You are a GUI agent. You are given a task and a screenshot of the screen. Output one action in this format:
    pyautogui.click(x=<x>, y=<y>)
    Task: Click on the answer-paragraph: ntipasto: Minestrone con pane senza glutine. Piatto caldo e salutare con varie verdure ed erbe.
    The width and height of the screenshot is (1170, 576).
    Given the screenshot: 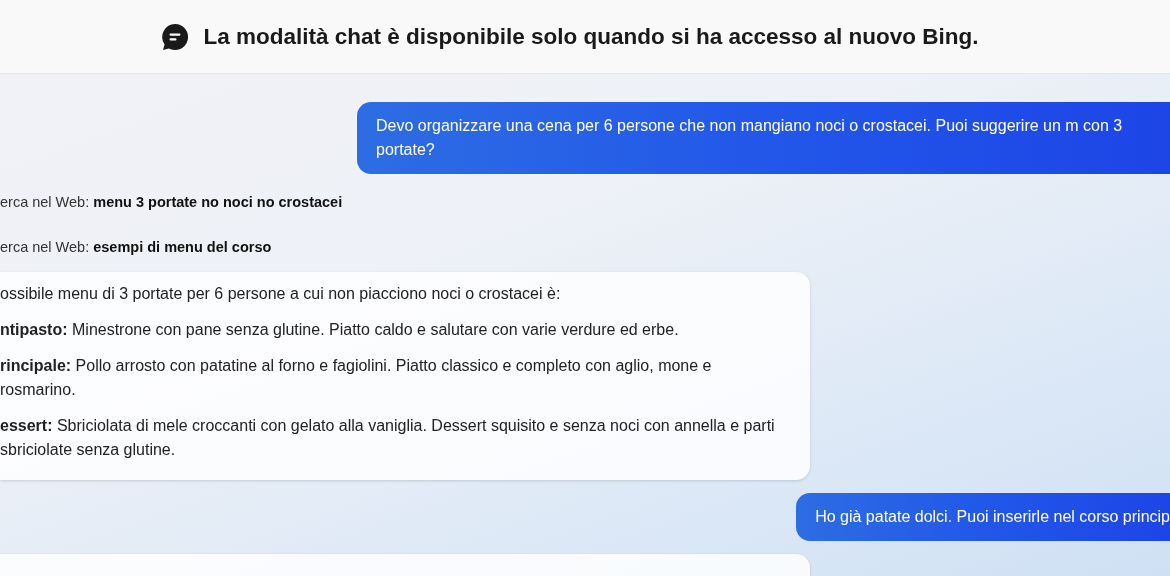 What is the action you would take?
    pyautogui.click(x=340, y=330)
    